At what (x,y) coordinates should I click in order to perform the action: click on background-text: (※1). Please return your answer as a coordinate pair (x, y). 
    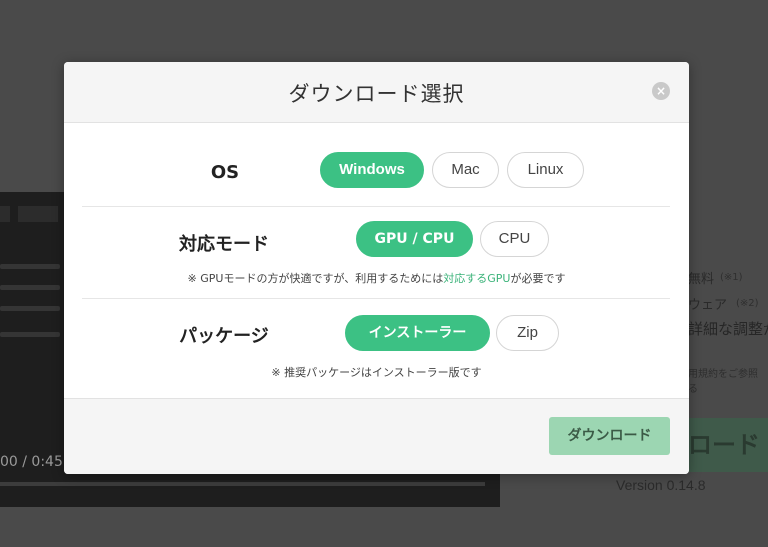
    Looking at the image, I should click on (731, 277).